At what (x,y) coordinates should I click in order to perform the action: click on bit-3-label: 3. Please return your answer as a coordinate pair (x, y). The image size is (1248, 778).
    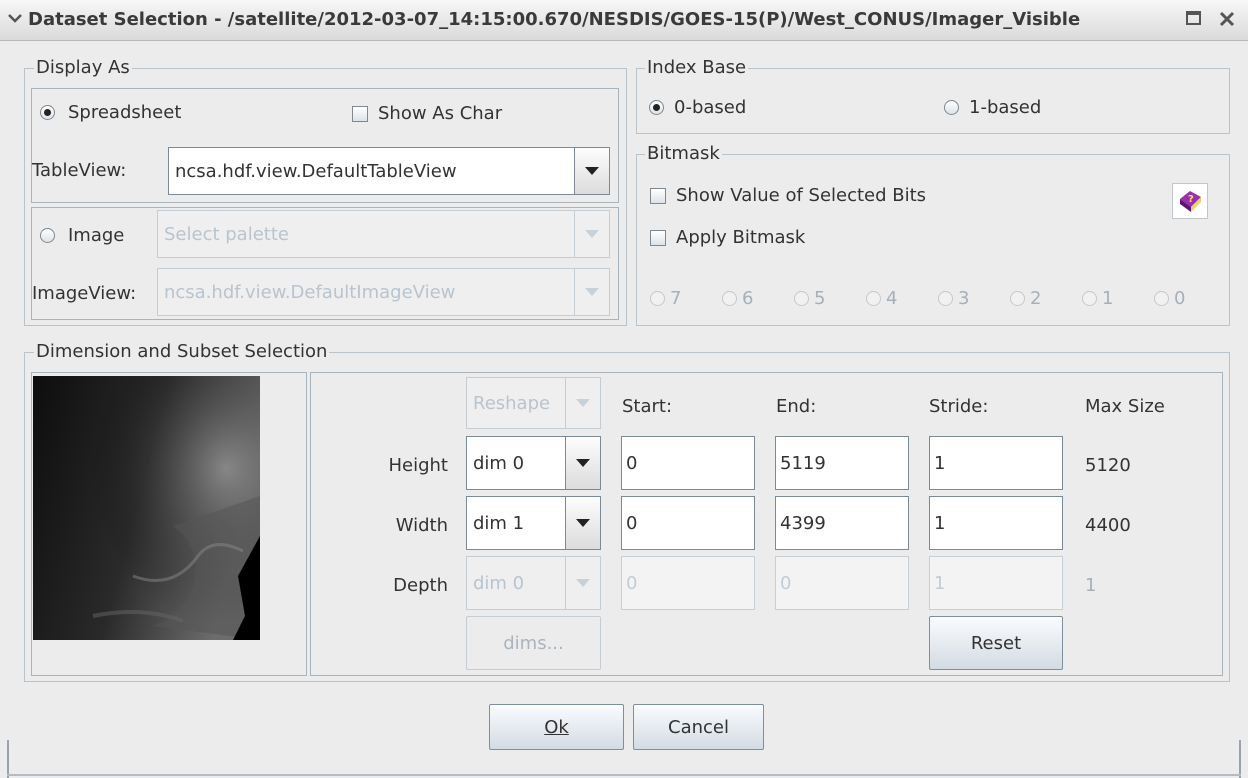
    Looking at the image, I should click on (964, 298).